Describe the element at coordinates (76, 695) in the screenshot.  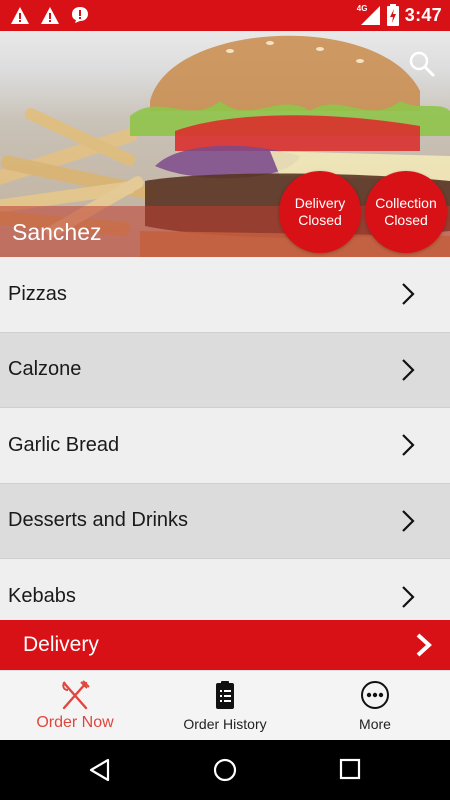
I see `fork-knife-icon` at that location.